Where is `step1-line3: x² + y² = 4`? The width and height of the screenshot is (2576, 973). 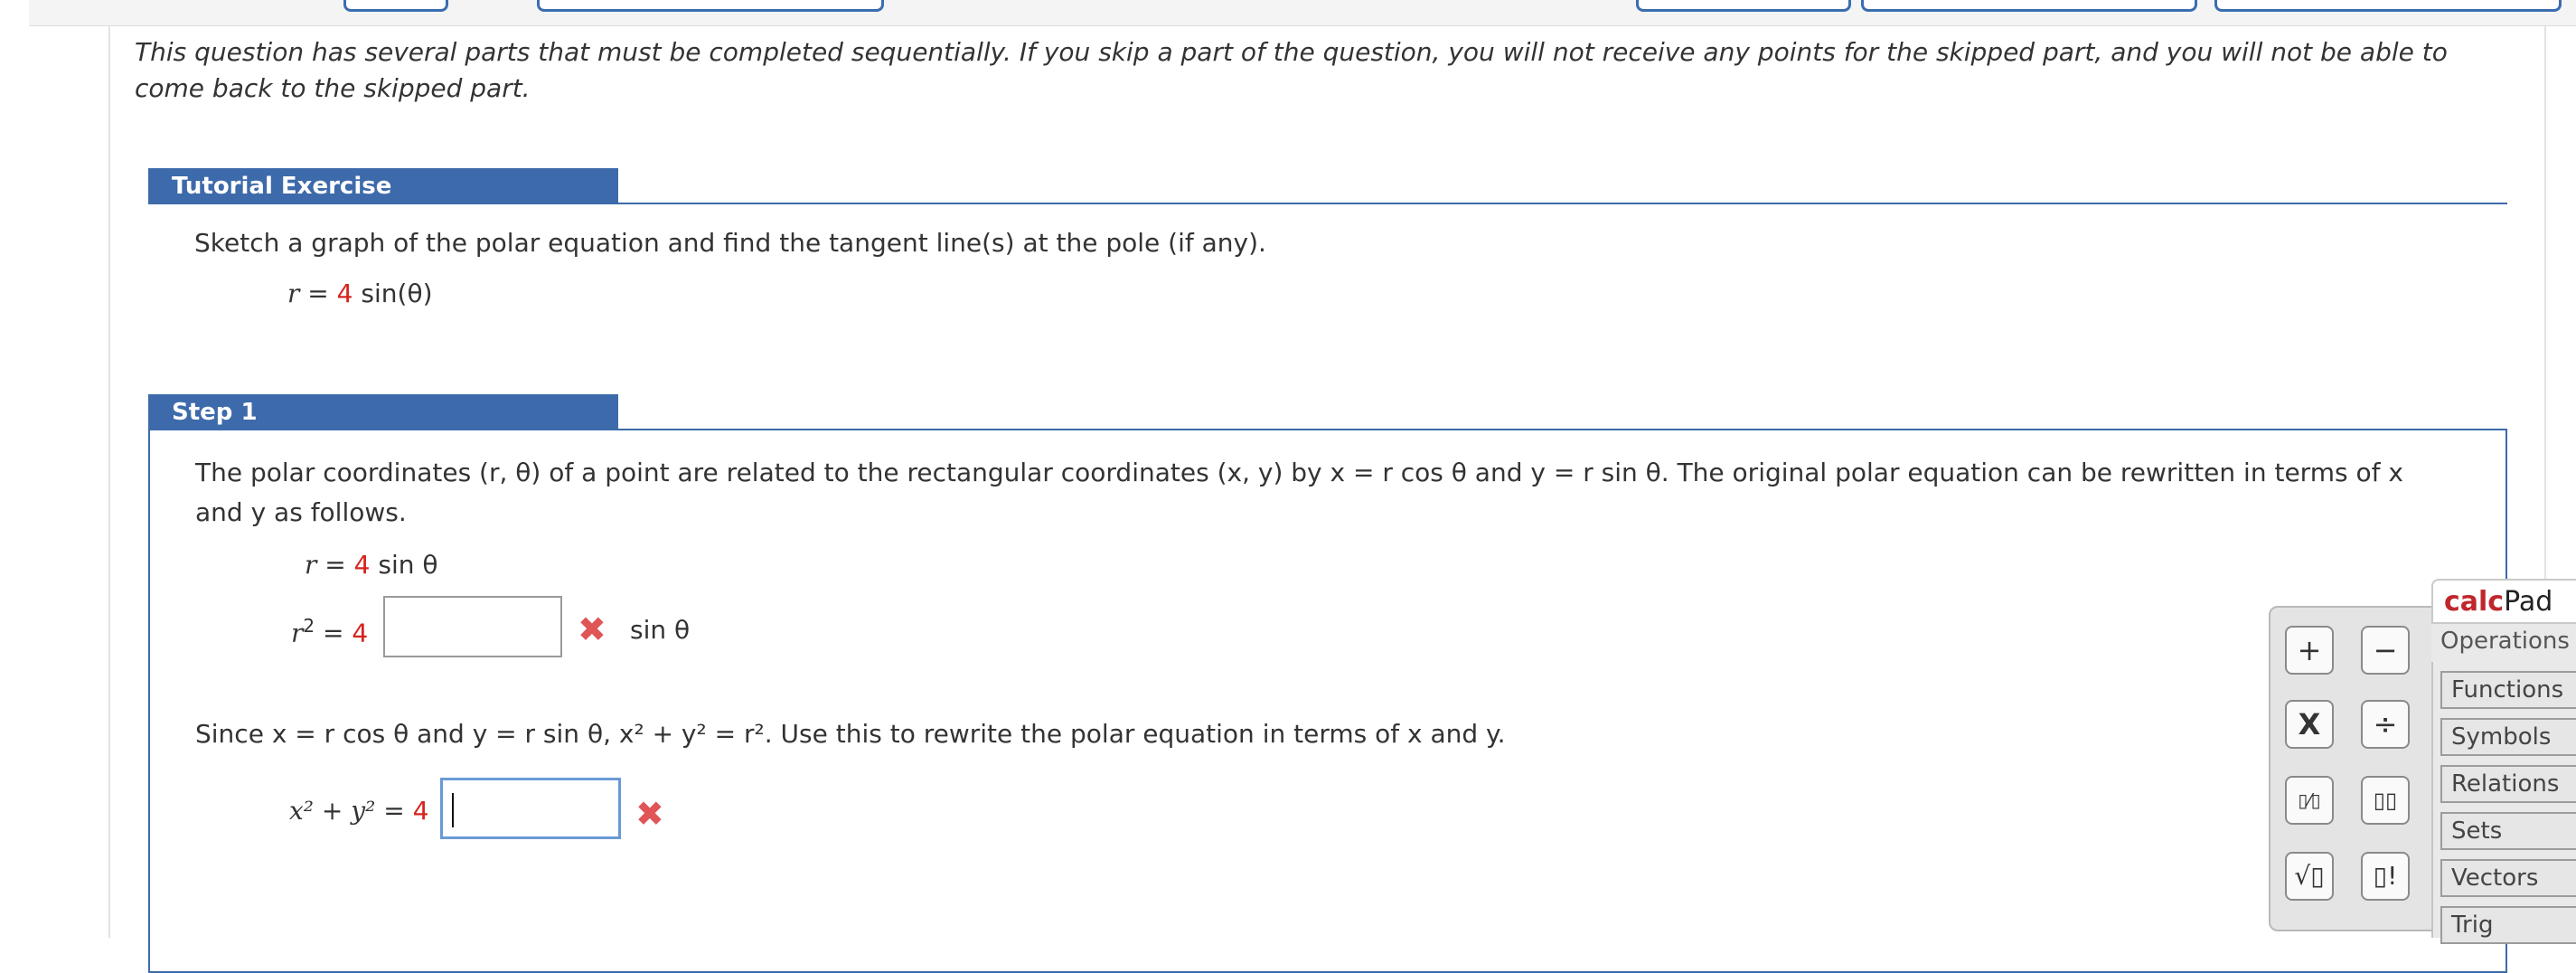
step1-line3: x² + y² = 4 is located at coordinates (359, 811).